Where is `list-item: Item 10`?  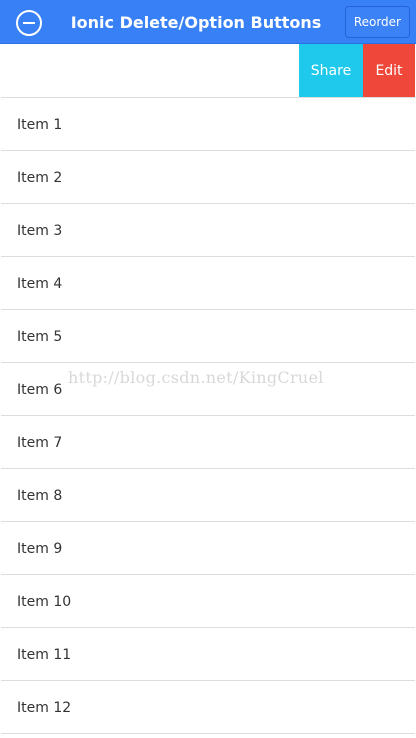 list-item: Item 10 is located at coordinates (208, 601).